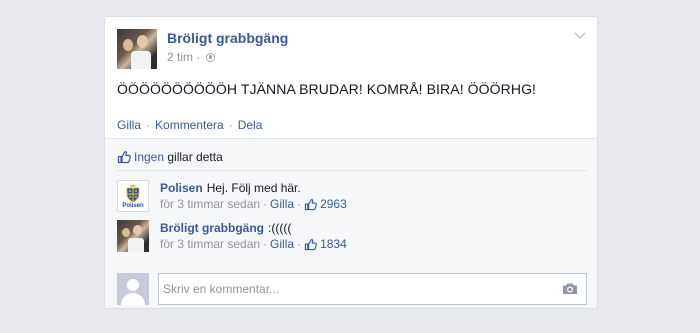 Image resolution: width=700 pixels, height=333 pixels. I want to click on chevron-down-icon, so click(580, 36).